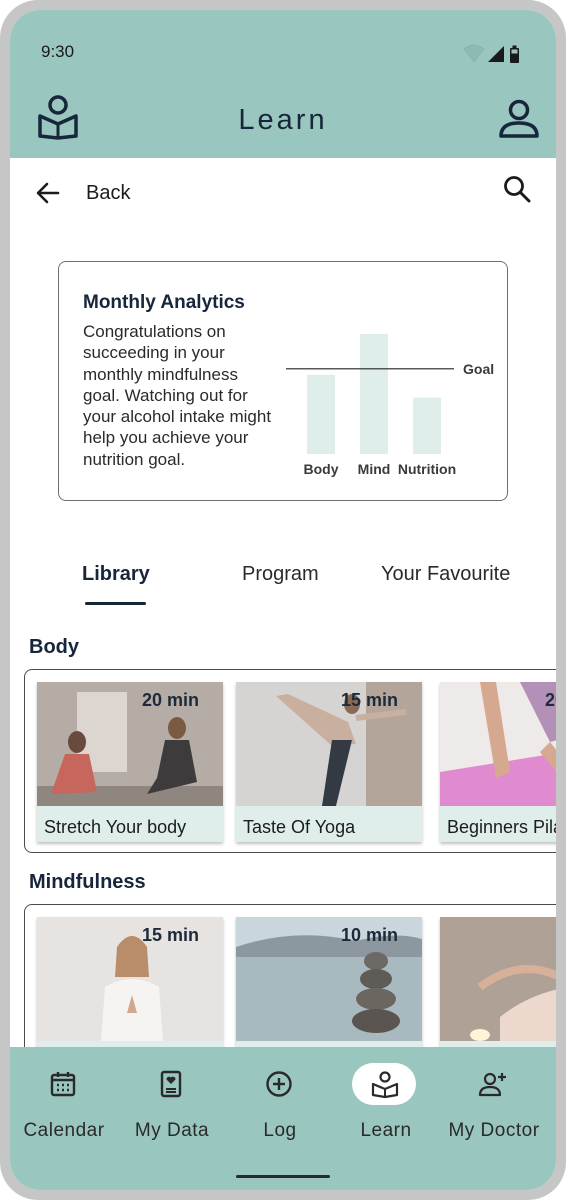 This screenshot has width=566, height=1200. I want to click on wifi-icon, so click(474, 53).